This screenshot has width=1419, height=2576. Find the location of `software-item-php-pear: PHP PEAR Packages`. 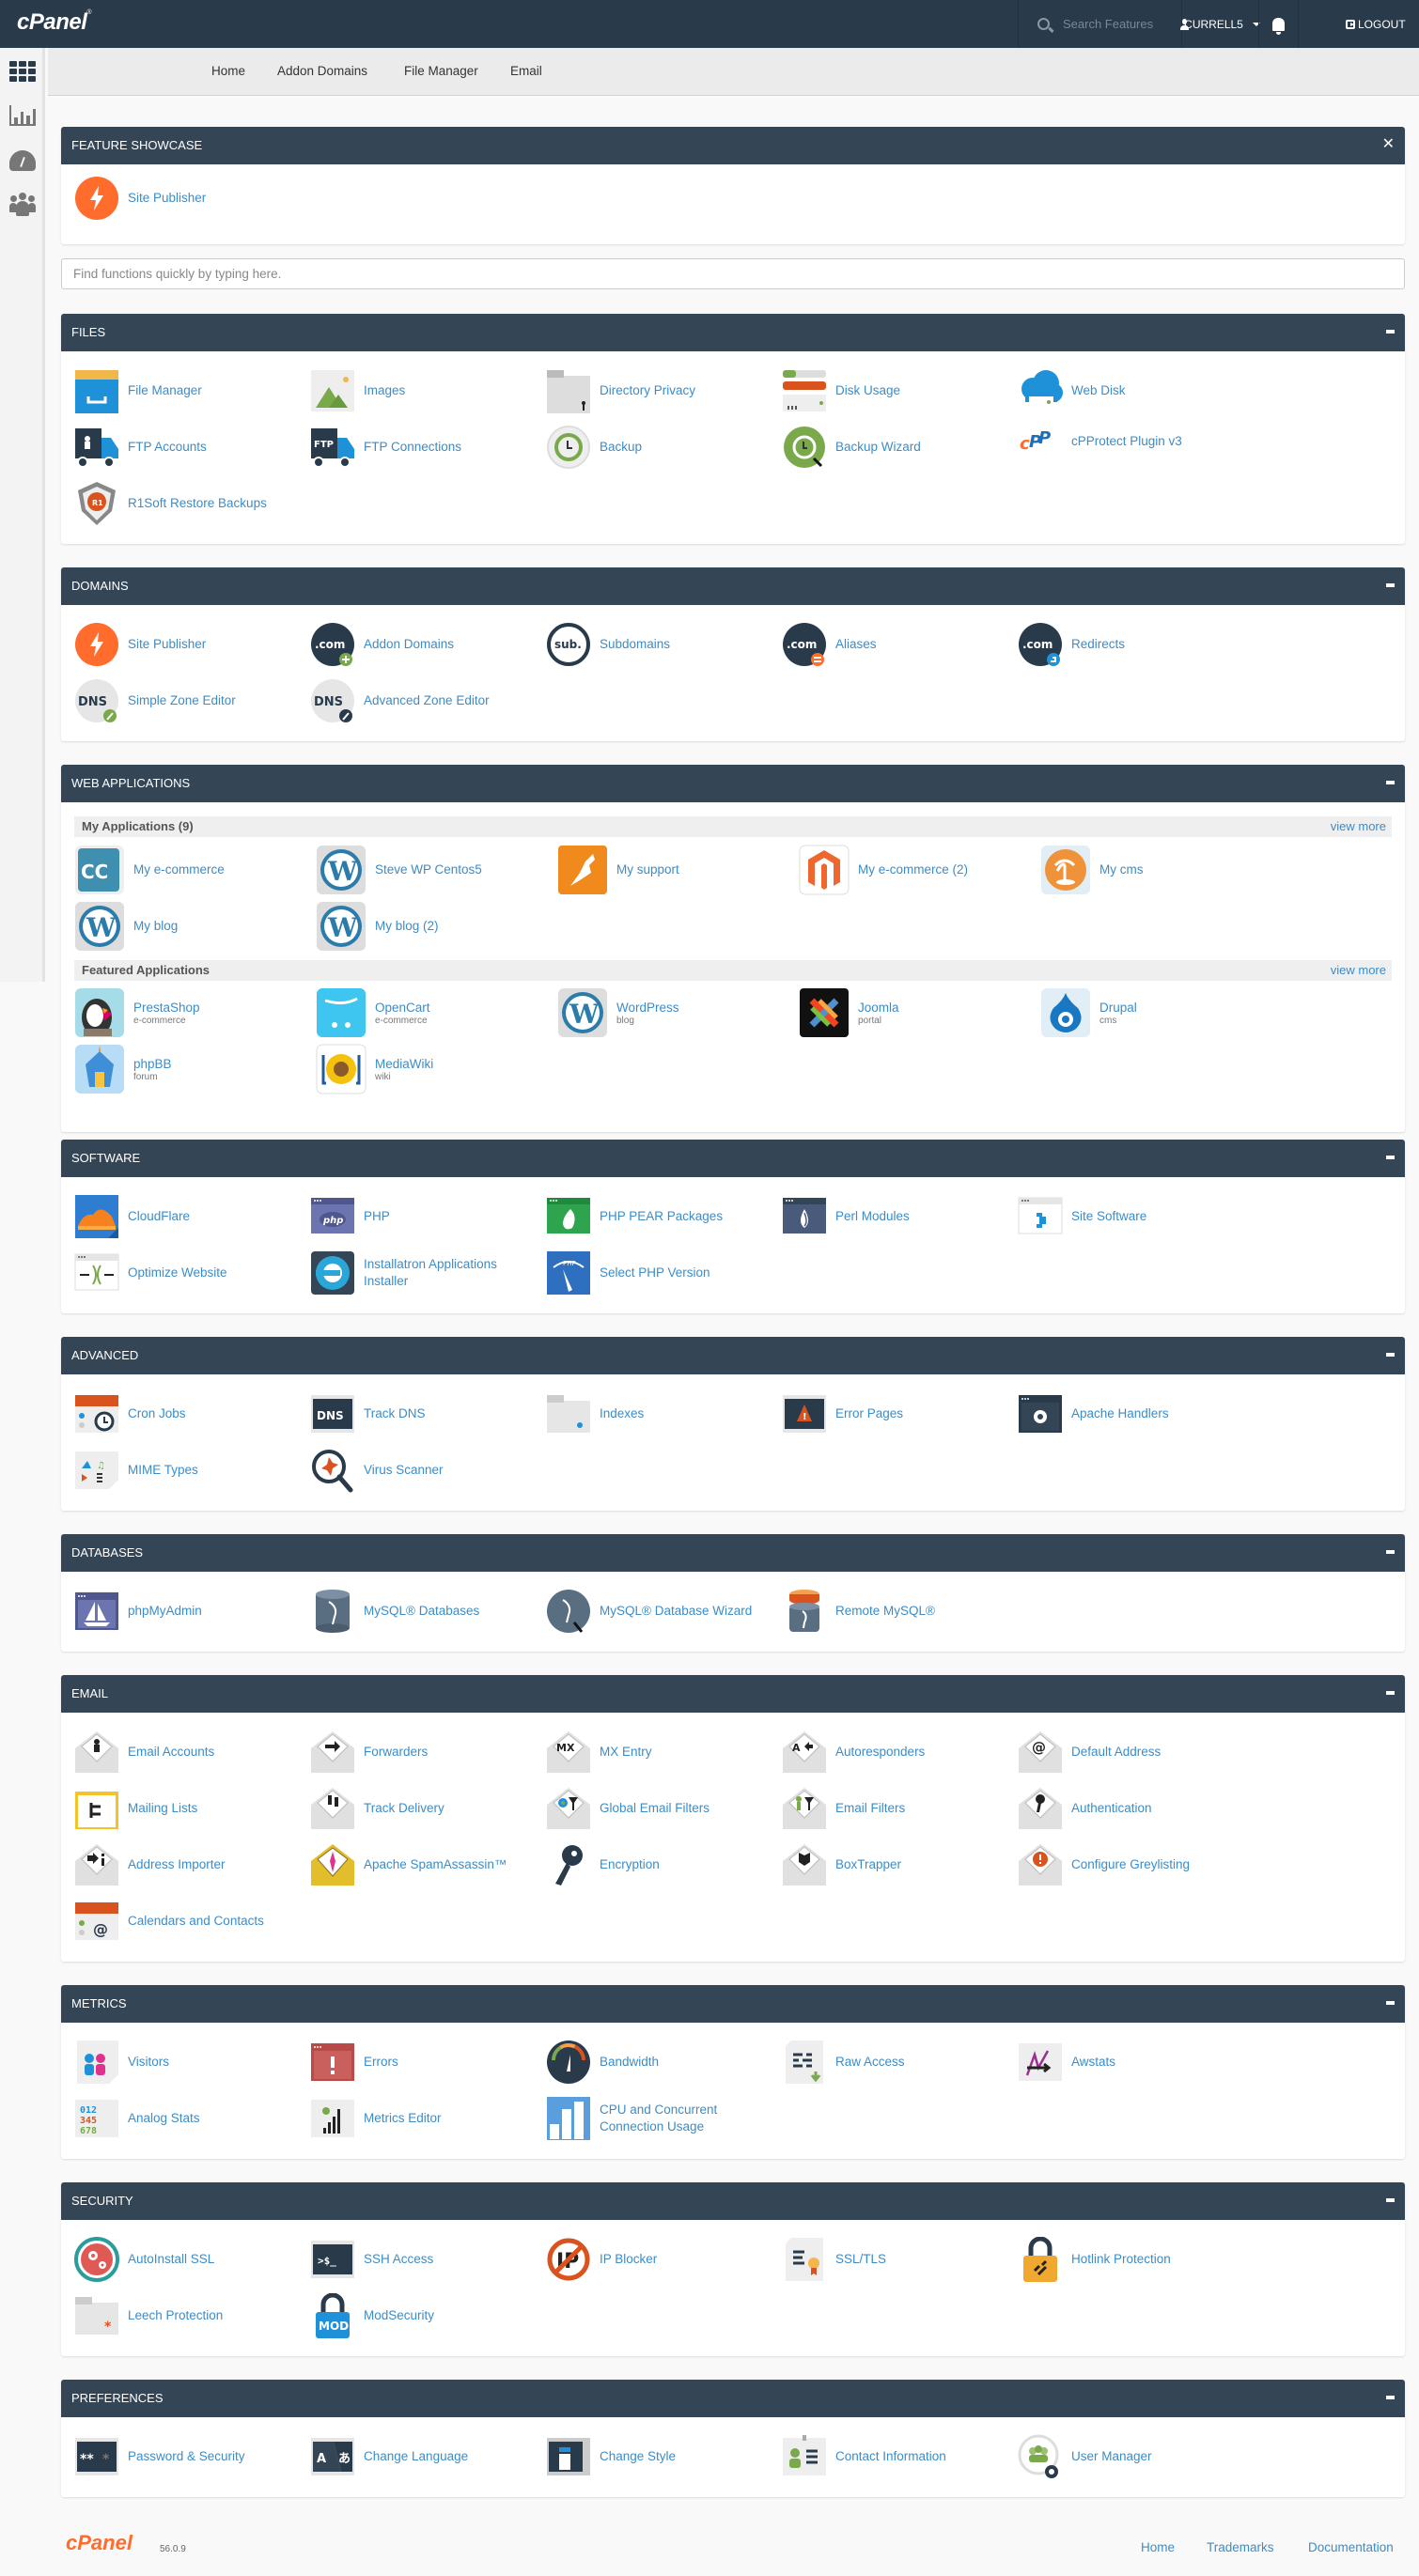

software-item-php-pear: PHP PEAR Packages is located at coordinates (659, 1216).